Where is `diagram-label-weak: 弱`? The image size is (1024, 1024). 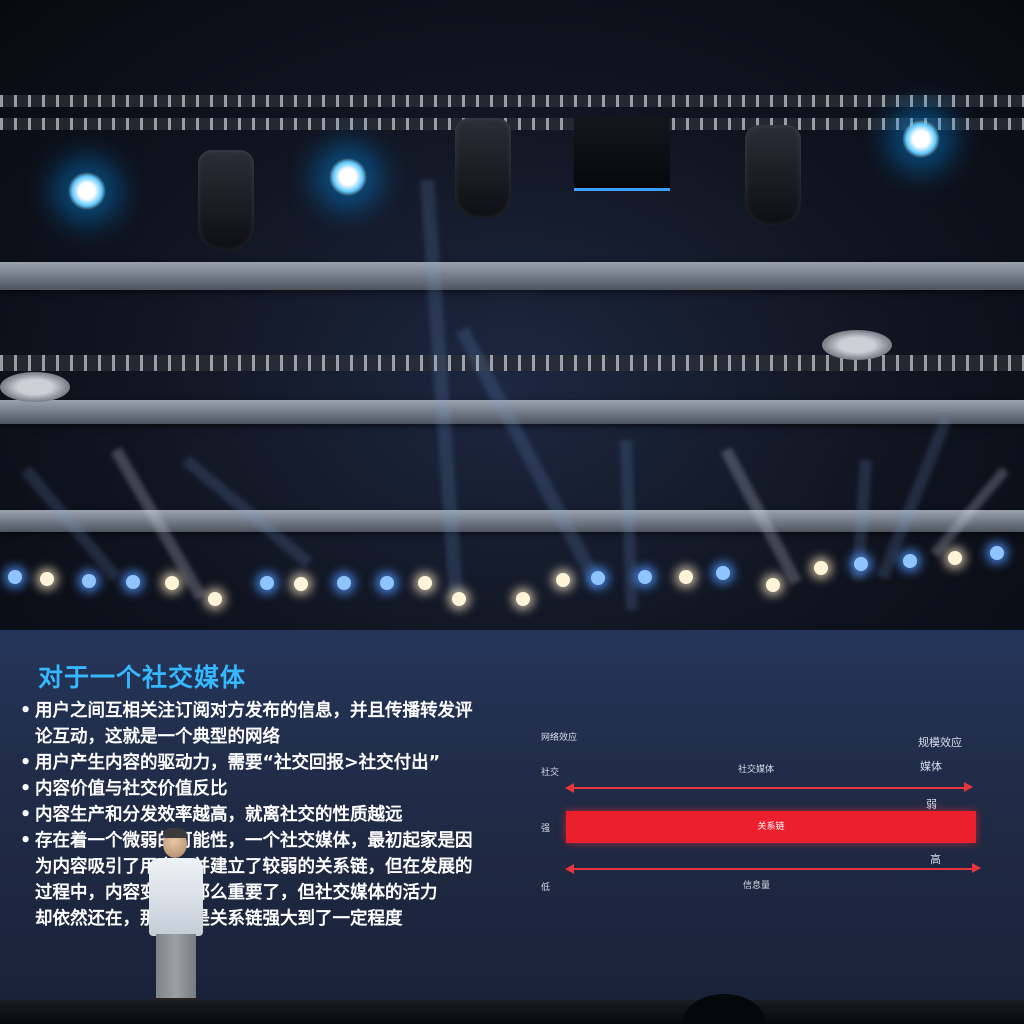
diagram-label-weak: 弱 is located at coordinates (931, 804).